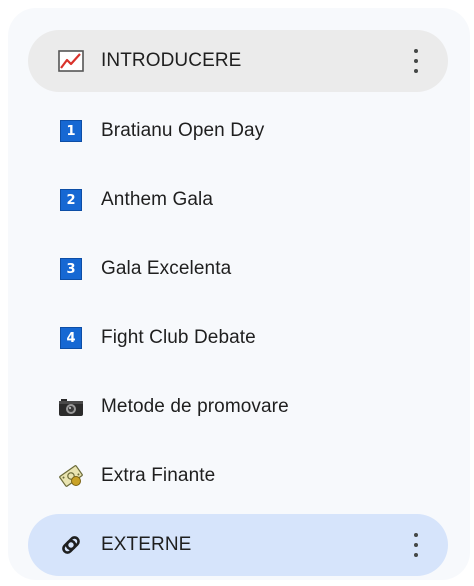 This screenshot has width=474, height=586. Describe the element at coordinates (71, 476) in the screenshot. I see `money-icon` at that location.